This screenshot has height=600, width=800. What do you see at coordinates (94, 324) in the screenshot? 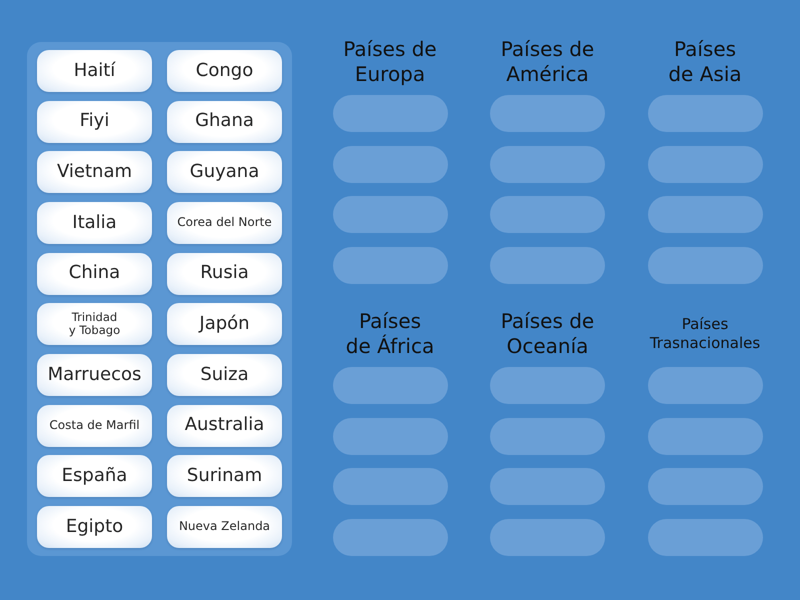
I see `word-tile: Trinidad y Tobago` at bounding box center [94, 324].